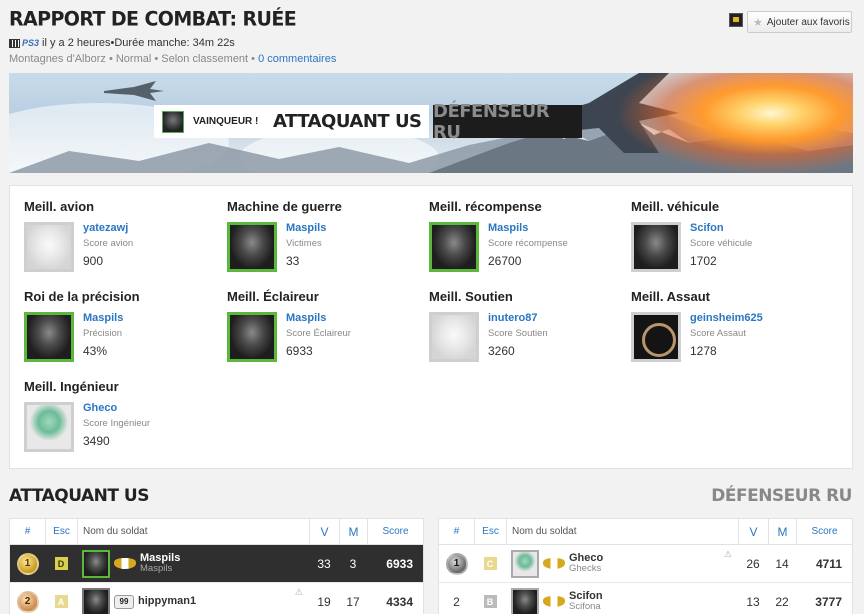 The height and width of the screenshot is (614, 864). Describe the element at coordinates (324, 563) in the screenshot. I see `kills: 33` at that location.